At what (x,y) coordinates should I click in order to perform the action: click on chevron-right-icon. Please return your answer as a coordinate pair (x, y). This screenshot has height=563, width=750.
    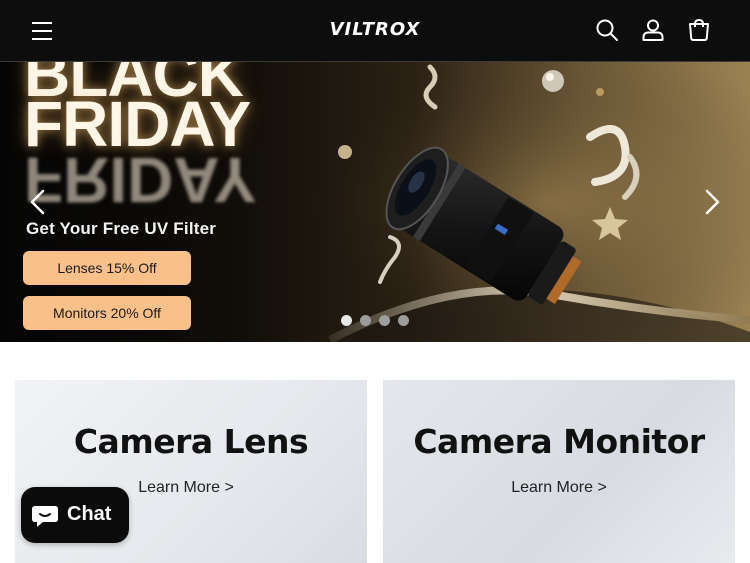
    Looking at the image, I should click on (712, 202).